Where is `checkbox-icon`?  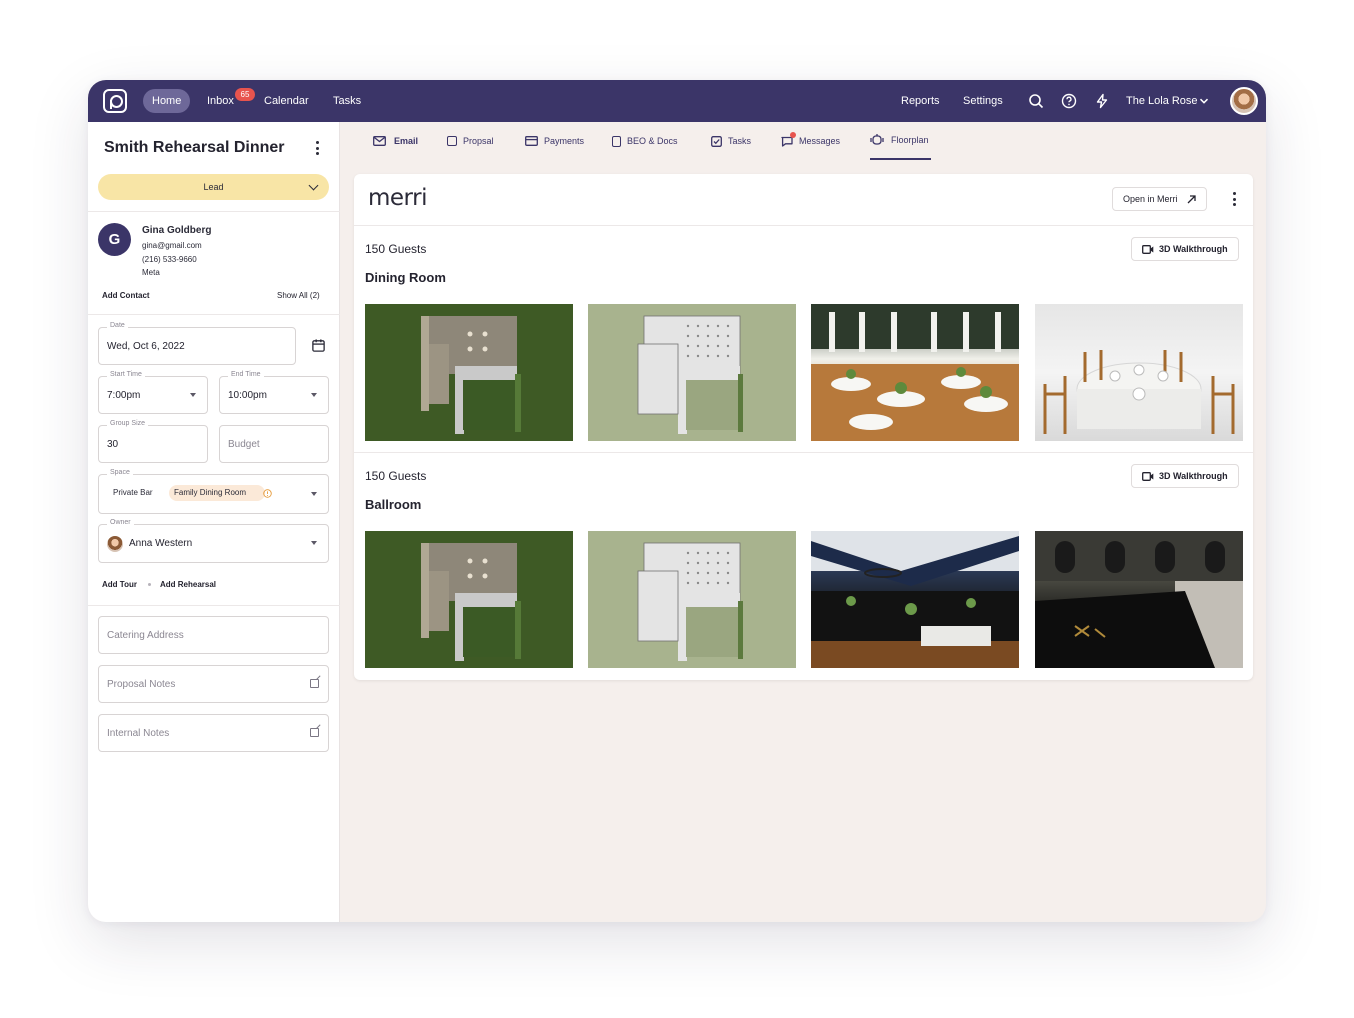
checkbox-icon is located at coordinates (716, 141).